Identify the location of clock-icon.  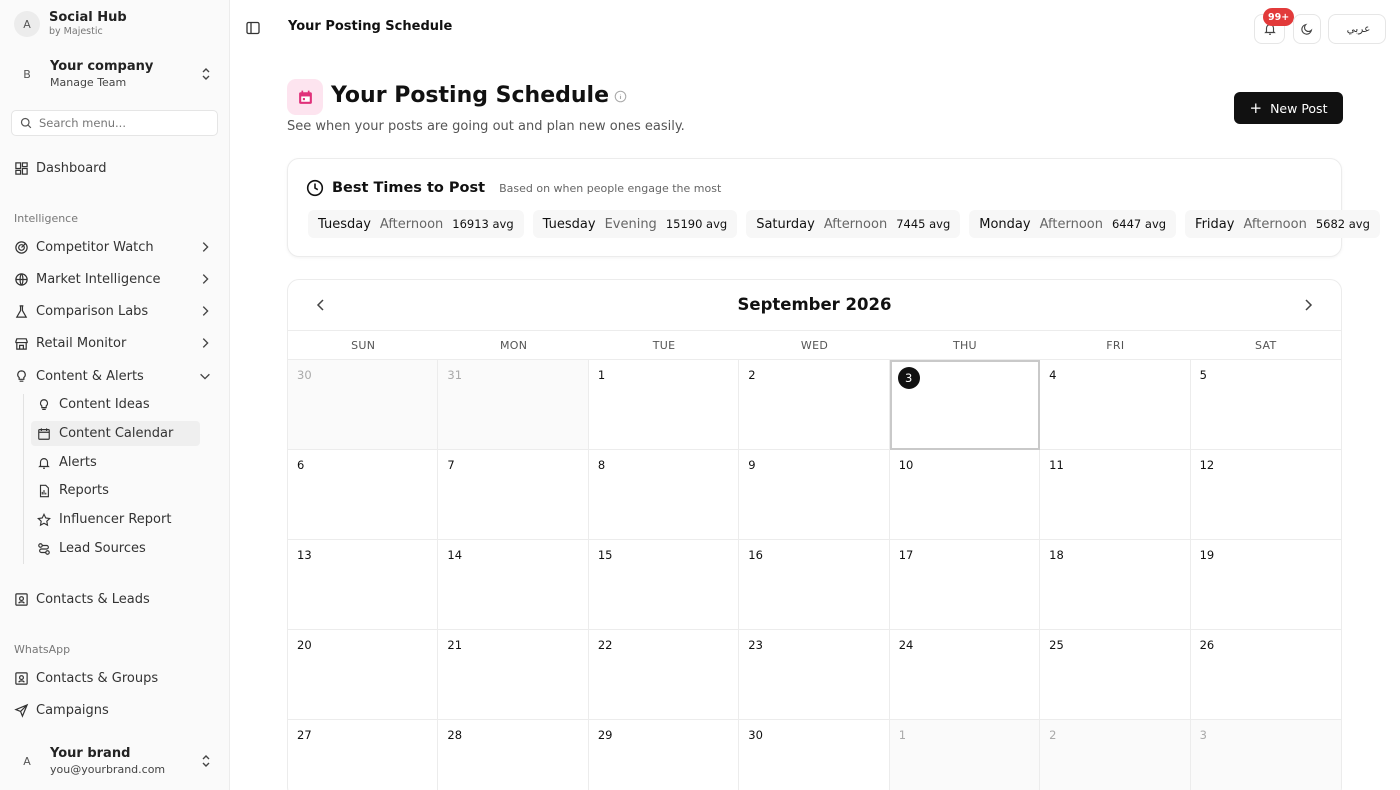
(315, 188).